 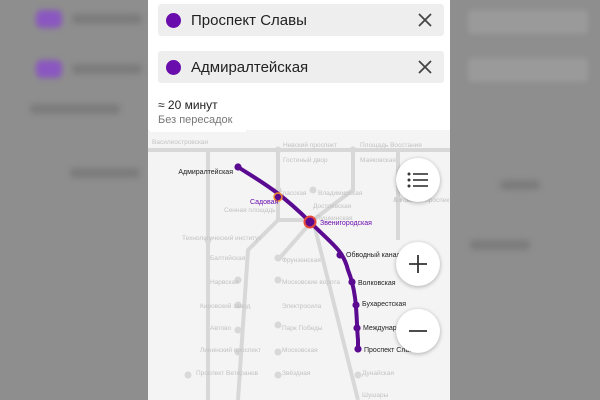 What do you see at coordinates (310, 222) in the screenshot?
I see `transfer-station-dot` at bounding box center [310, 222].